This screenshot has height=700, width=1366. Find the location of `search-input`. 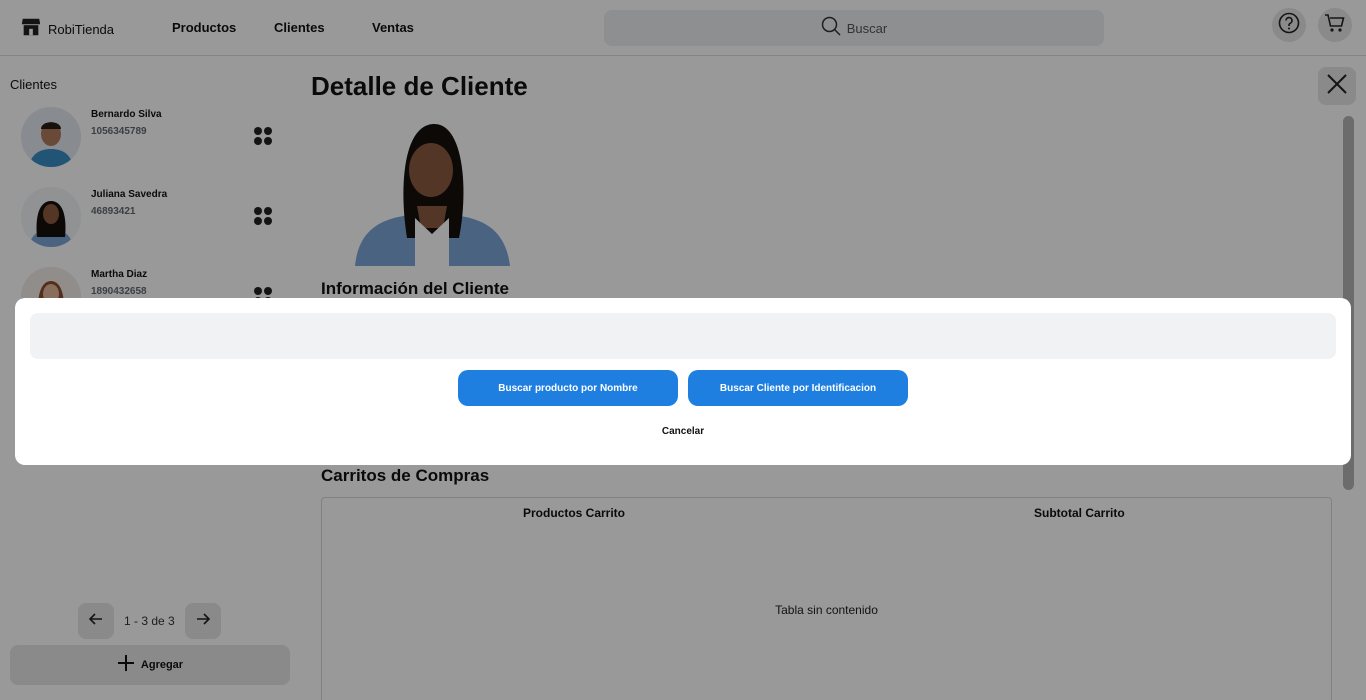

search-input is located at coordinates (683, 336).